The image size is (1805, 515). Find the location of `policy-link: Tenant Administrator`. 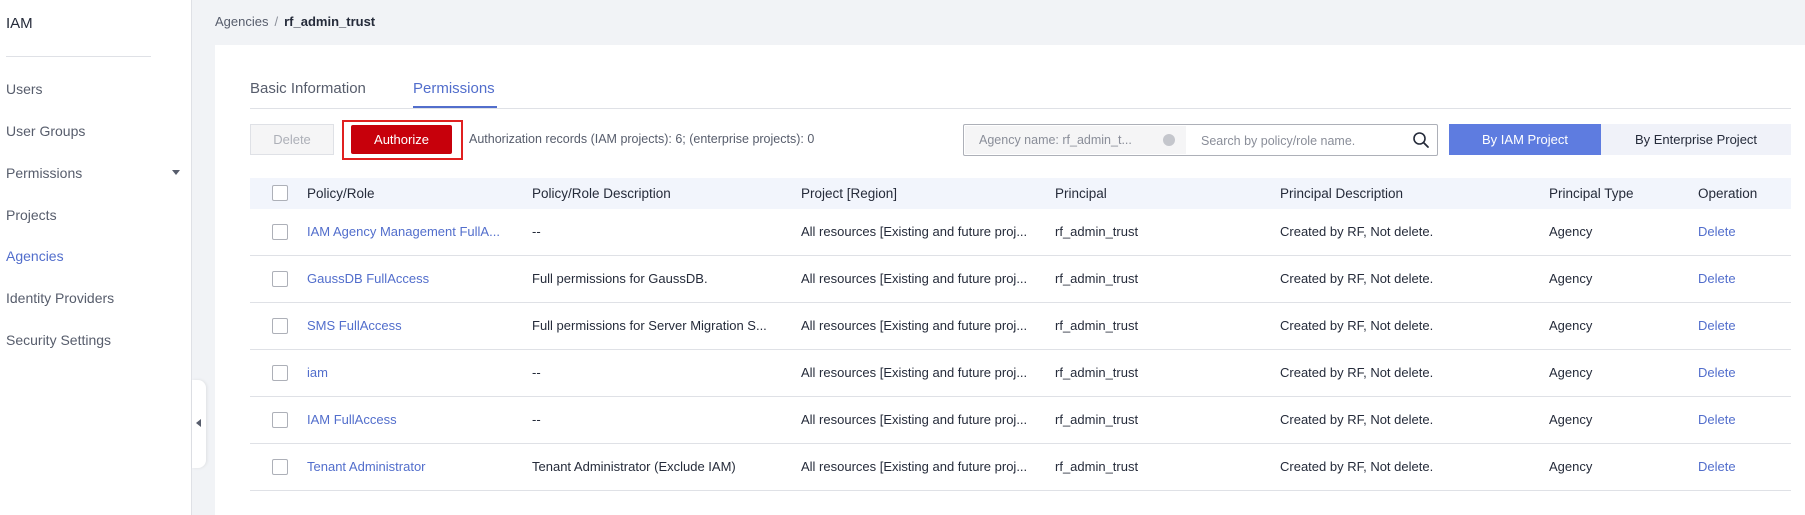

policy-link: Tenant Administrator is located at coordinates (409, 467).